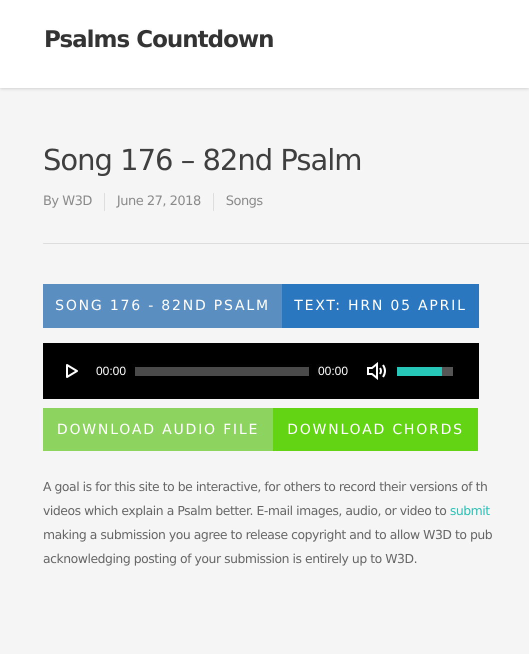 The height and width of the screenshot is (654, 529). What do you see at coordinates (72, 371) in the screenshot?
I see `play-icon` at bounding box center [72, 371].